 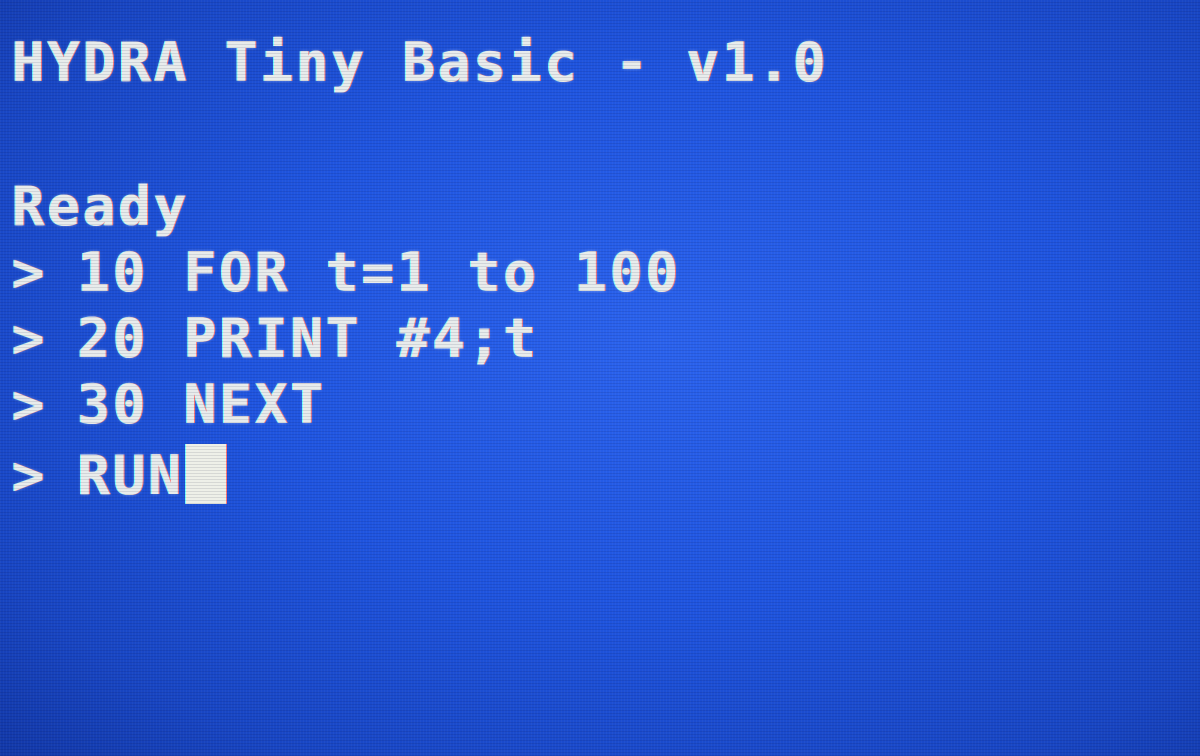 What do you see at coordinates (202, 404) in the screenshot?
I see `program-line-text: 30 NEXT` at bounding box center [202, 404].